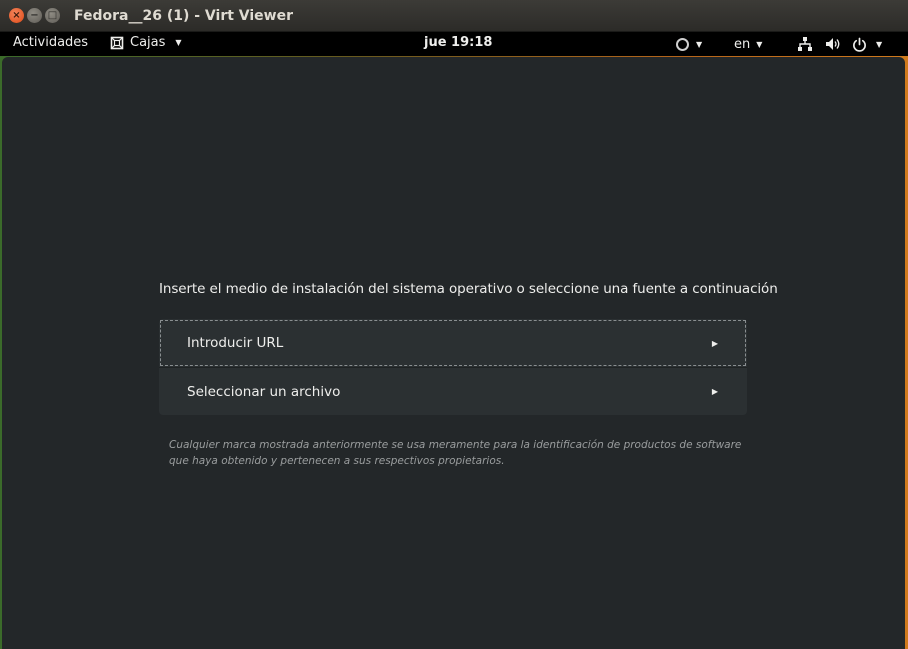  What do you see at coordinates (682, 44) in the screenshot?
I see `circle-status-icon` at bounding box center [682, 44].